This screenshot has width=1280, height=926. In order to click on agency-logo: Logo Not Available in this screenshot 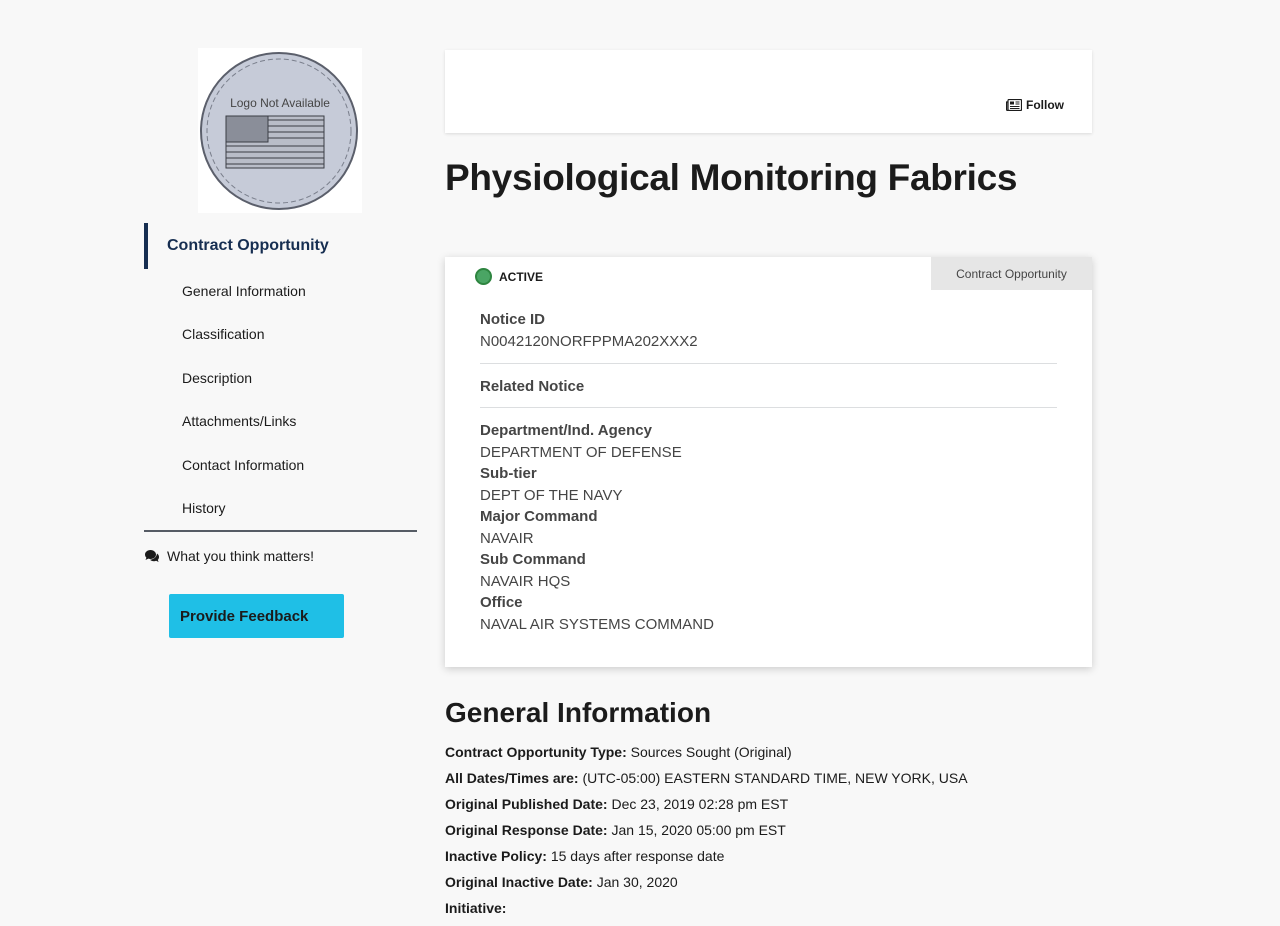, I will do `click(280, 130)`.